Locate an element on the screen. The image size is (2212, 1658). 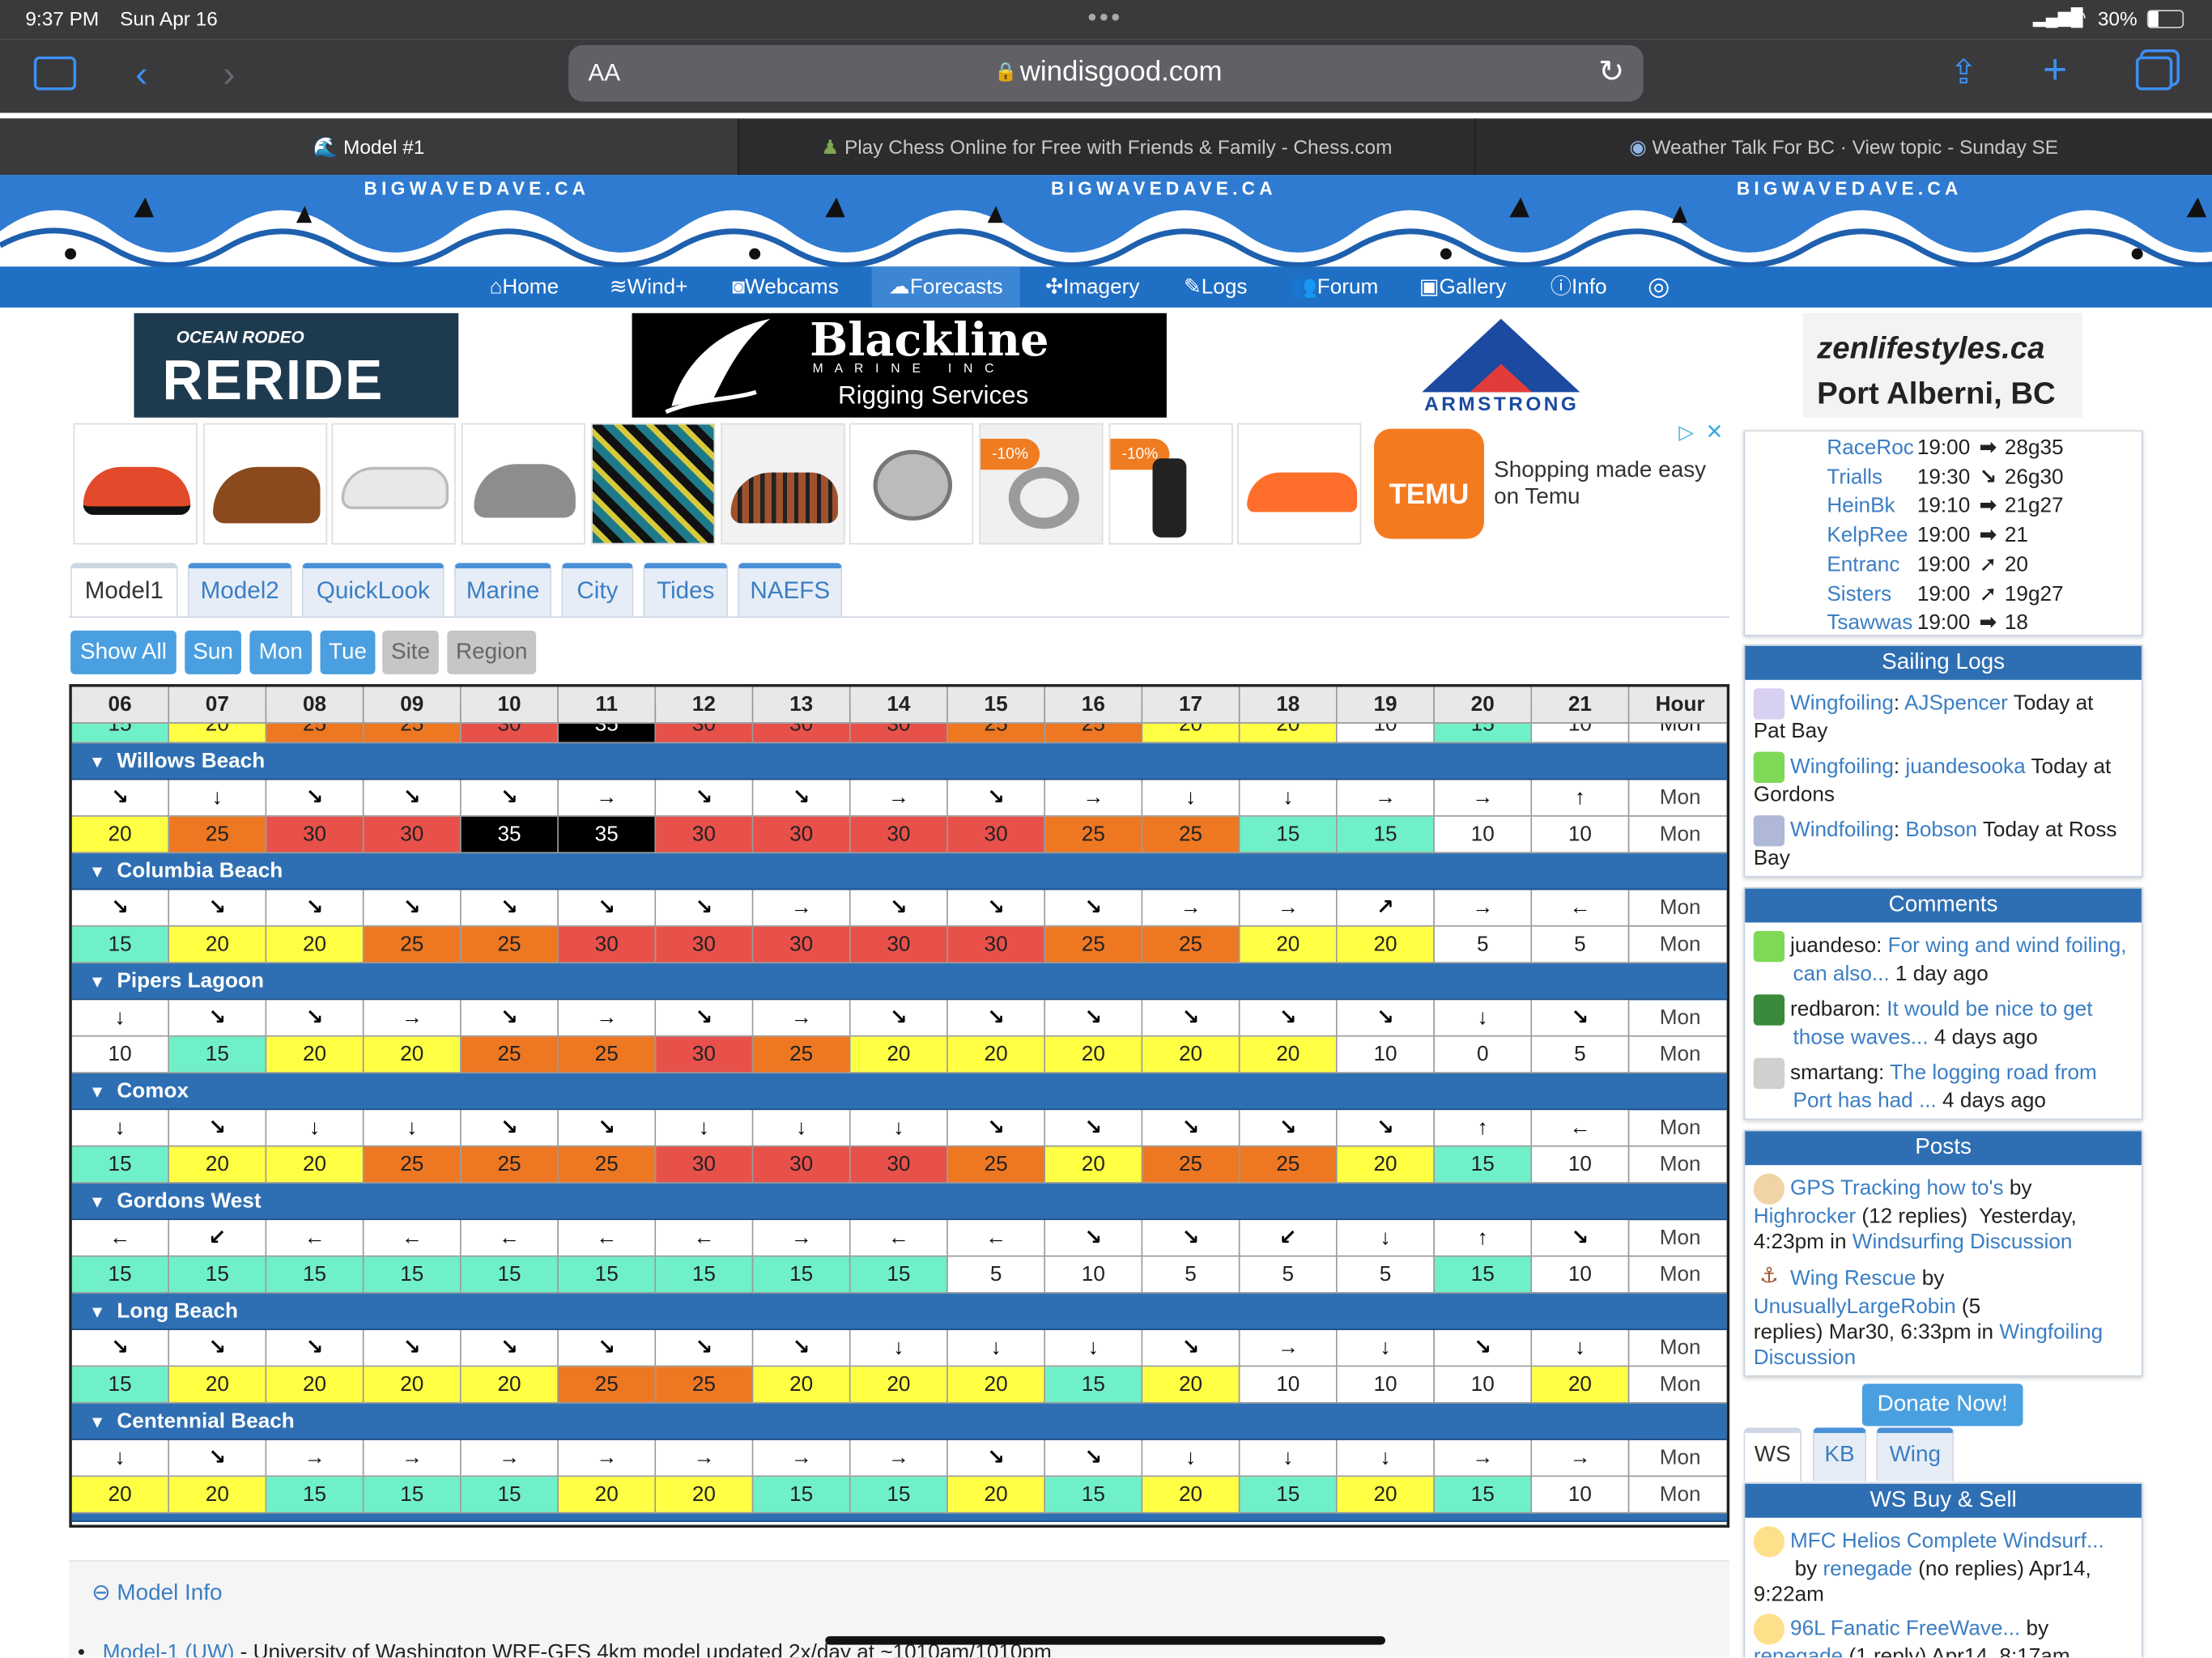
post-title: Wing Rescue is located at coordinates (1853, 1279).